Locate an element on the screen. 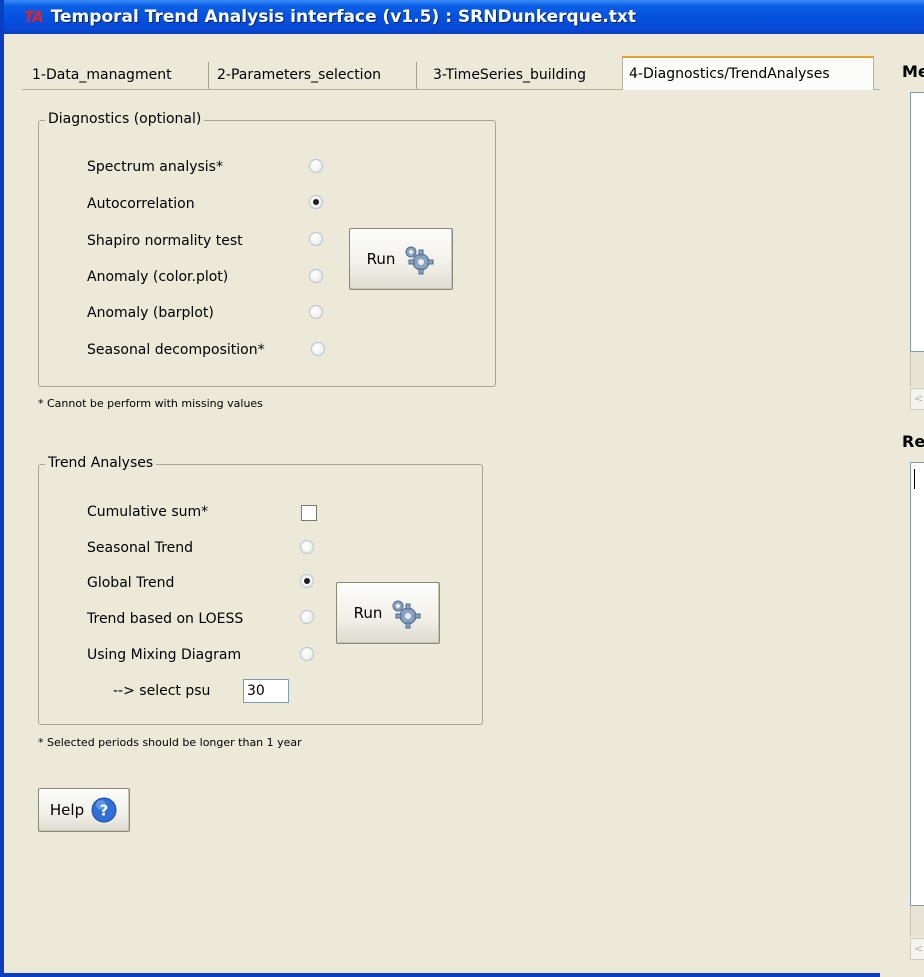  trend-loess-radio is located at coordinates (307, 617).